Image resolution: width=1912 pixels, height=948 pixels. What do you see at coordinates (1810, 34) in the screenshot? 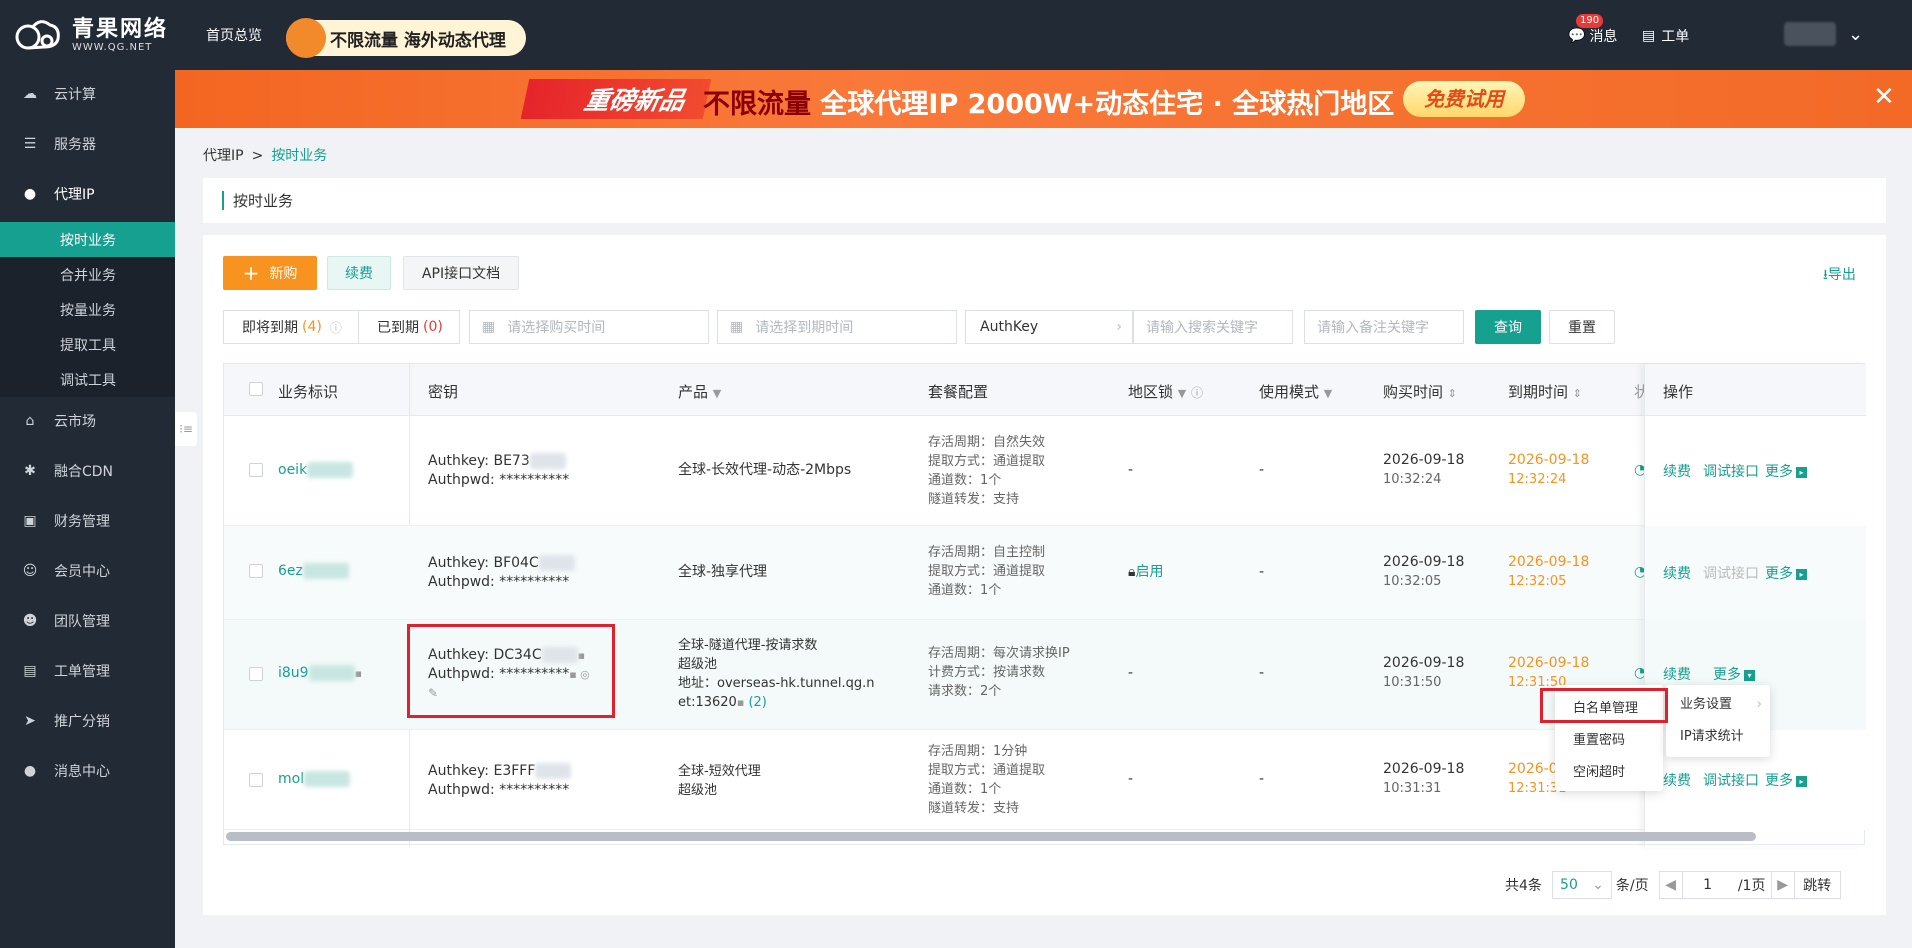
I see `user-menu` at bounding box center [1810, 34].